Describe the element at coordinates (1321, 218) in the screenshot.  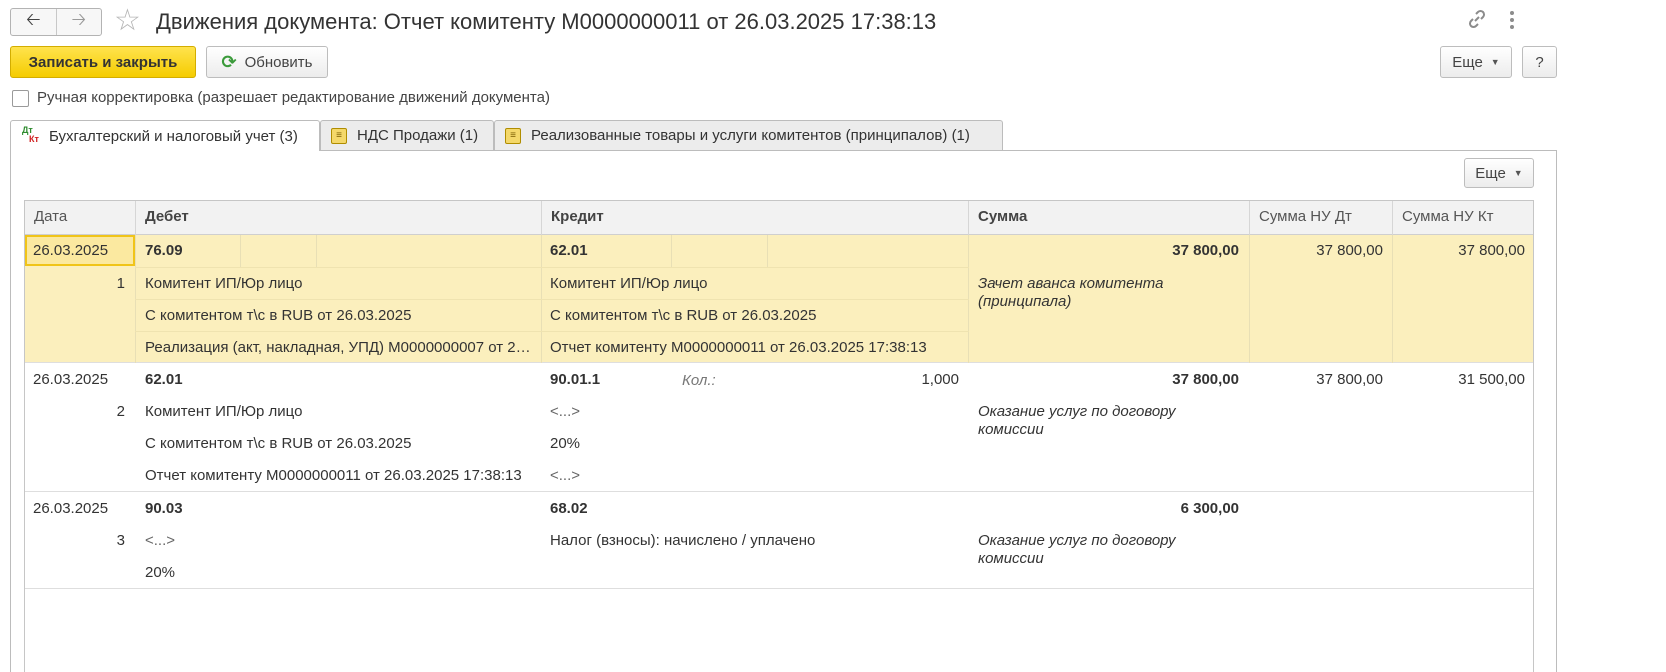
I see `col-sum-nu-dt: Сумма НУ Дт` at that location.